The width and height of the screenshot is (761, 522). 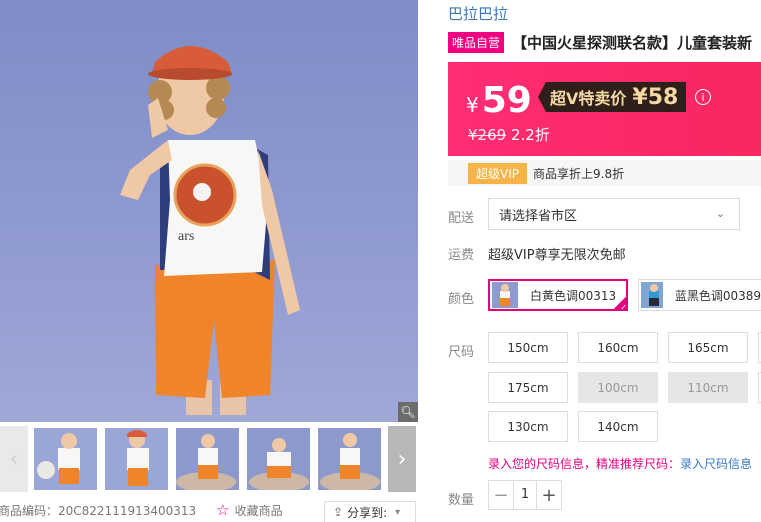 I want to click on vip-price-tag: 超V特卖价 ¥58, so click(x=612, y=97).